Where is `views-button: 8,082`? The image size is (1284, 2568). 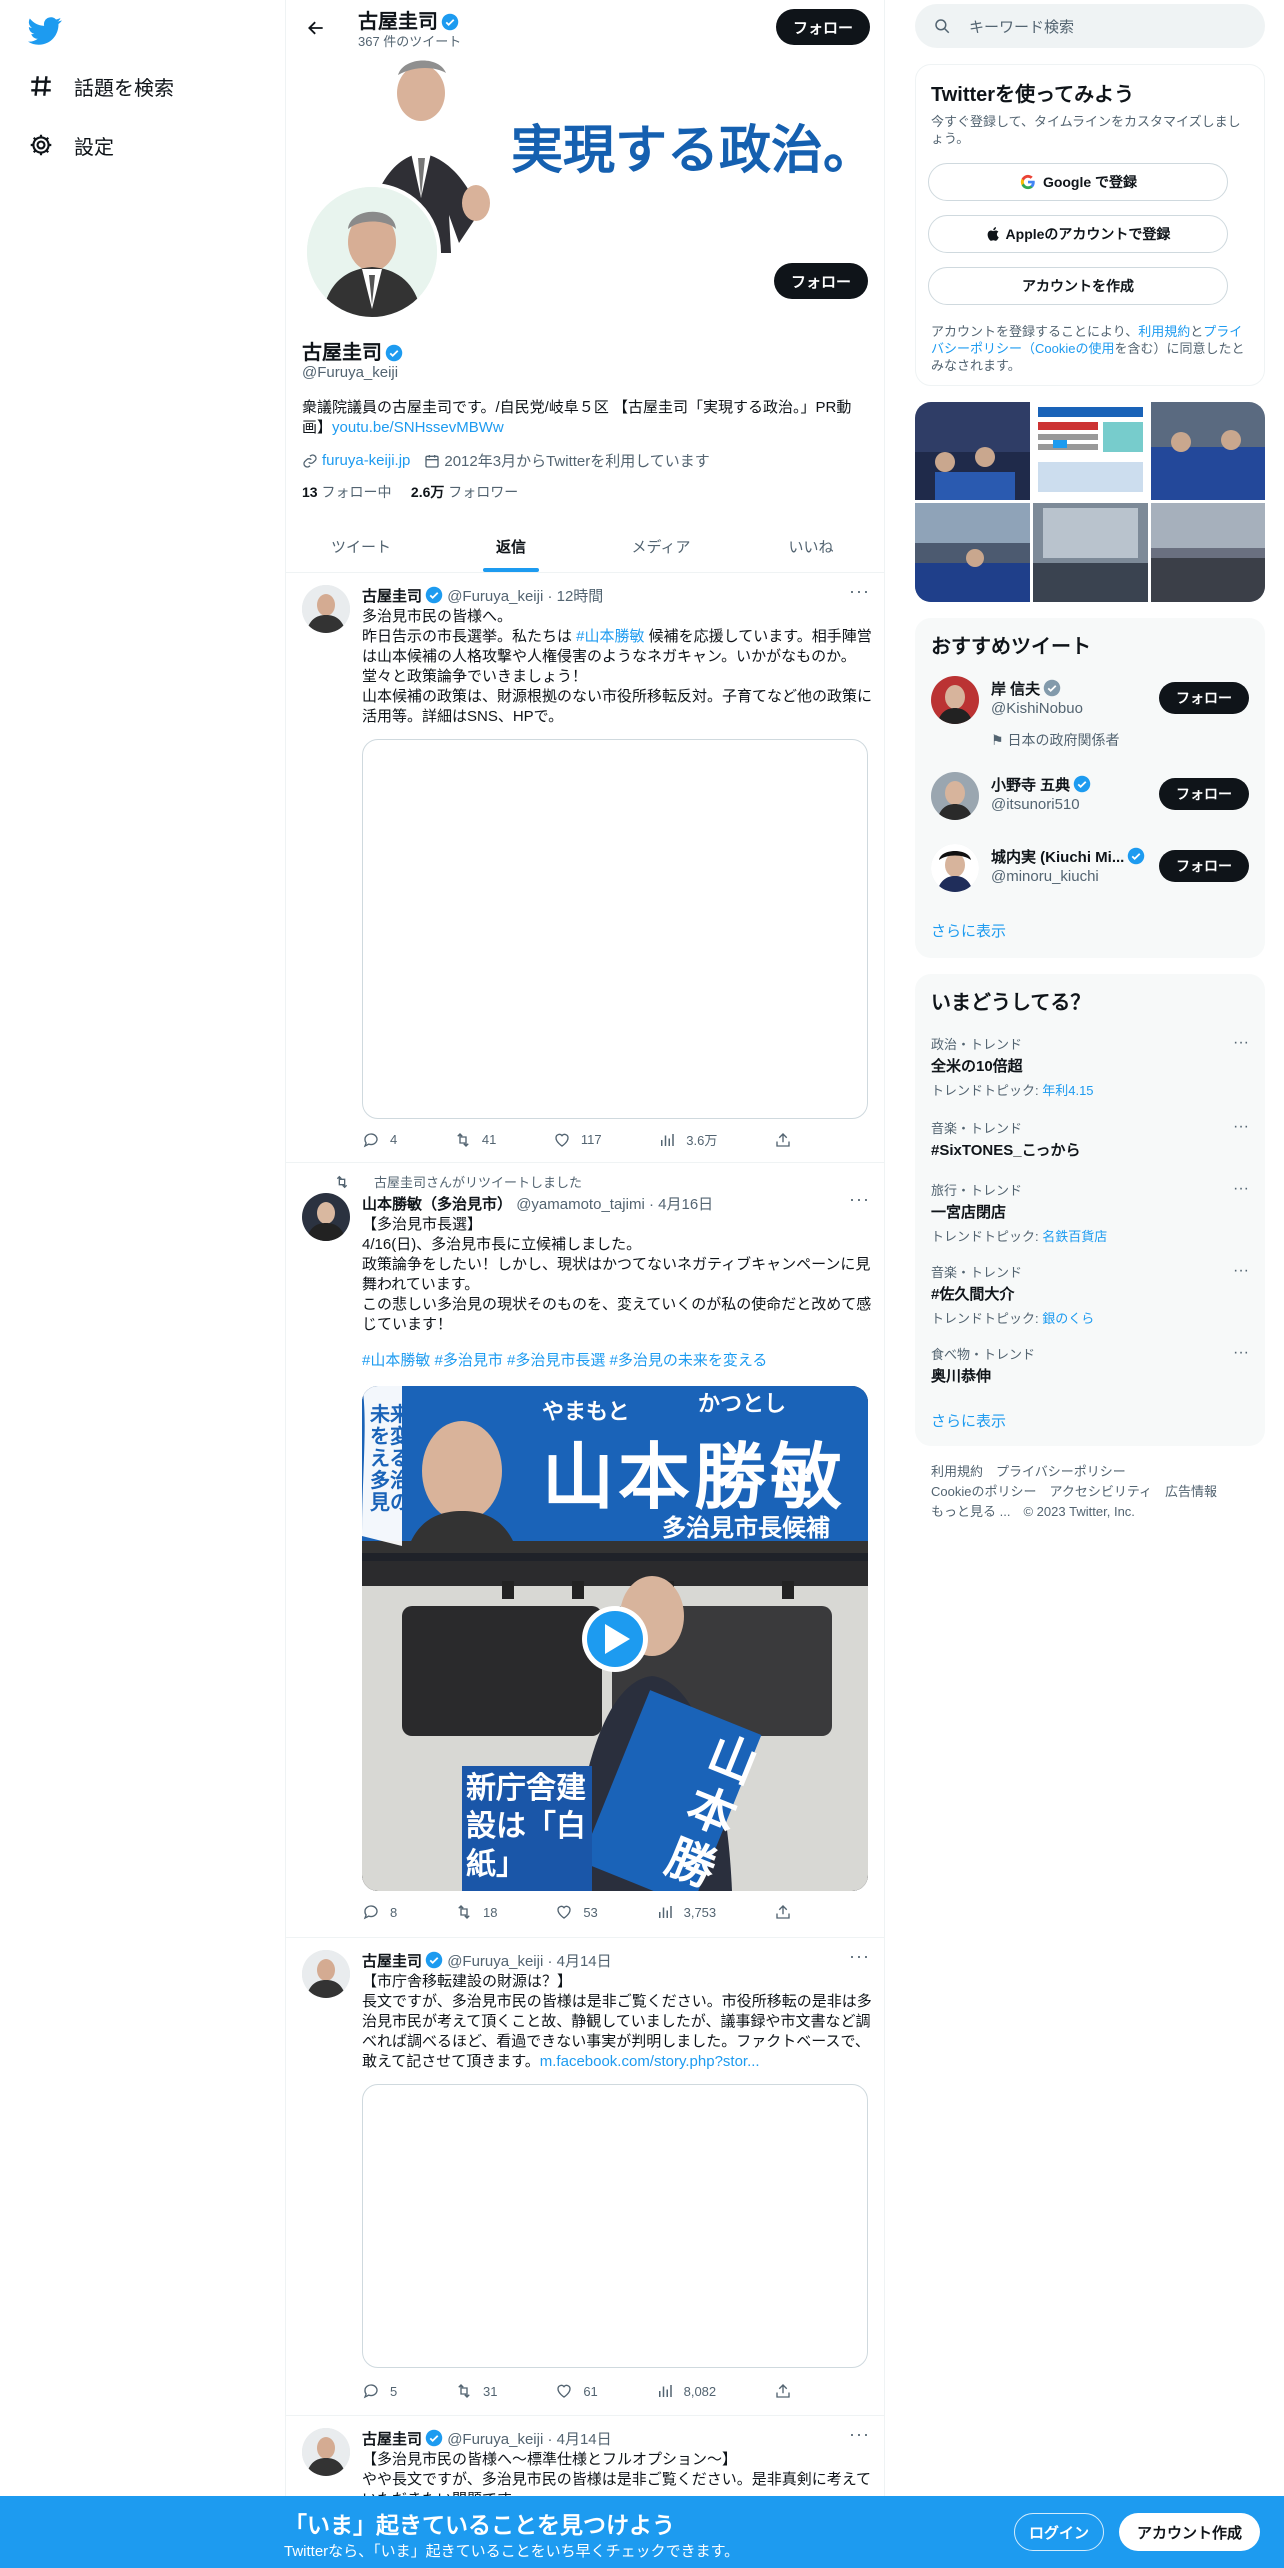 views-button: 8,082 is located at coordinates (686, 2391).